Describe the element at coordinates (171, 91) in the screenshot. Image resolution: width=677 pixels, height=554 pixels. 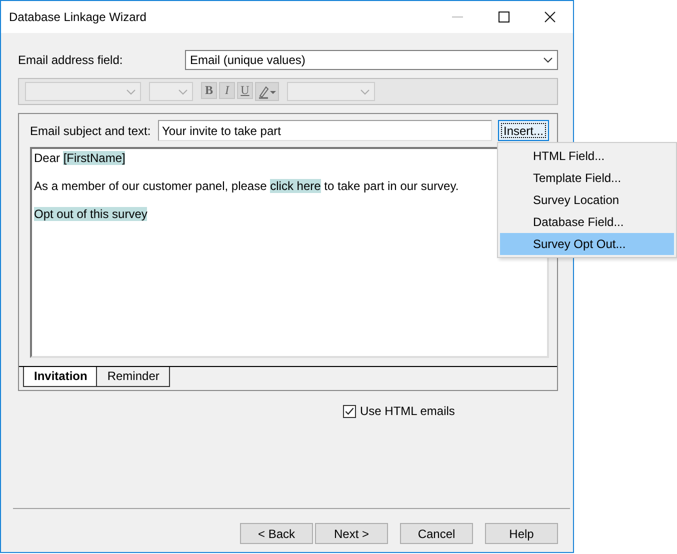
I see `size-dropdown` at that location.